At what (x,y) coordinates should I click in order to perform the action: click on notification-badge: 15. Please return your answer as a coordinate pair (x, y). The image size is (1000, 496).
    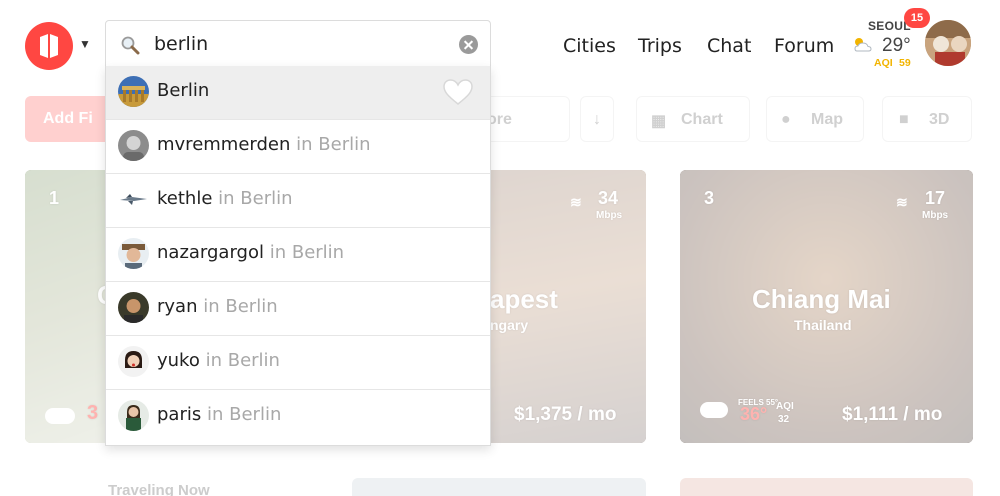
    Looking at the image, I should click on (917, 18).